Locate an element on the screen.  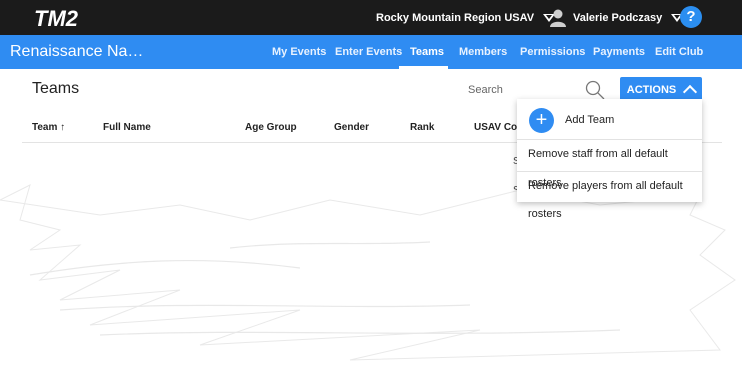
tm2-logo: TM2 is located at coordinates (58, 17).